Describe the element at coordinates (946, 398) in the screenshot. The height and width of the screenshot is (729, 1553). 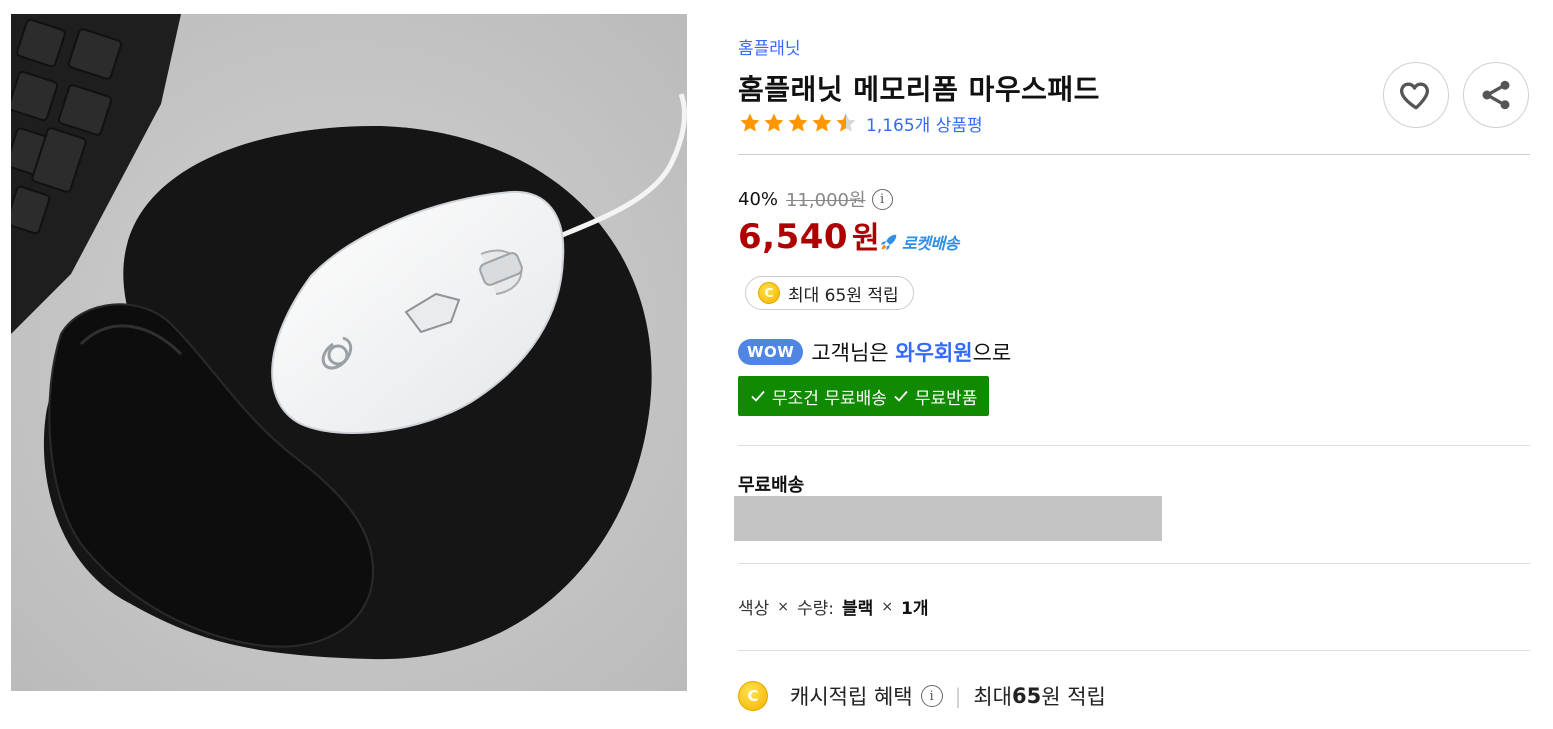
I see `benefit-free-return: 무료반품` at that location.